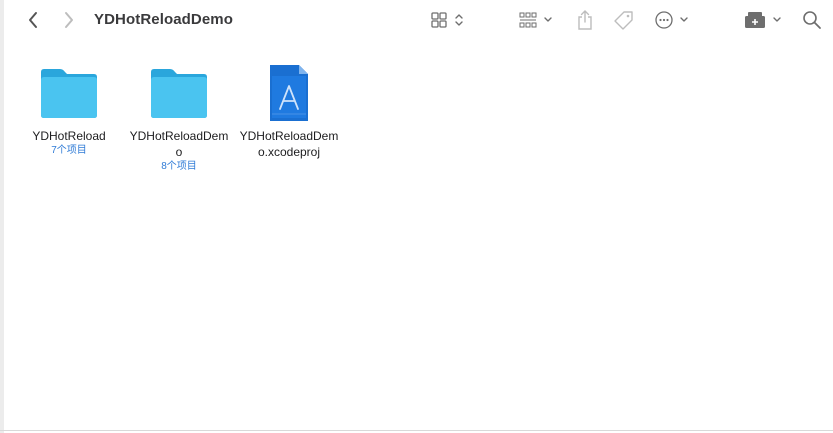 This screenshot has width=833, height=433. What do you see at coordinates (179, 144) in the screenshot?
I see `file-name: YDHotReloadDemo` at bounding box center [179, 144].